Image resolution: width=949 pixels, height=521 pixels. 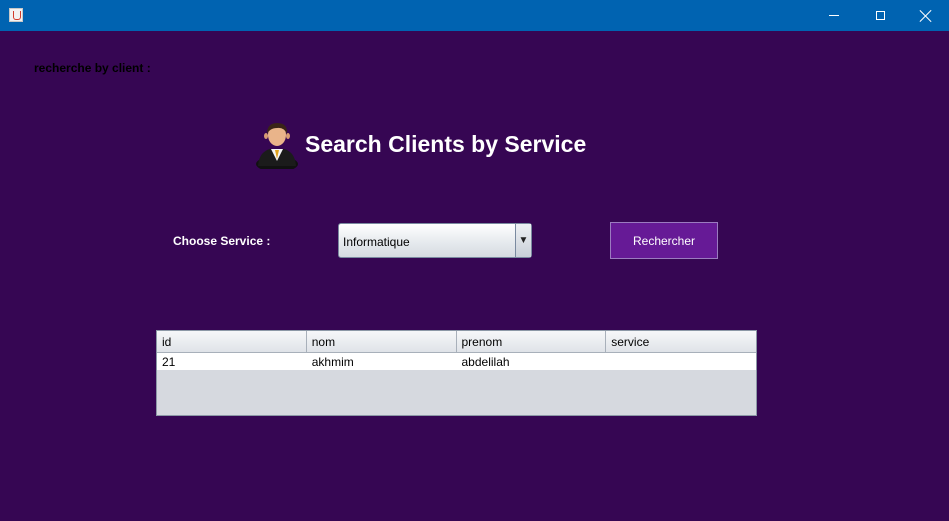 I want to click on table-row: 21 akhmim abdelilah, so click(x=456, y=361).